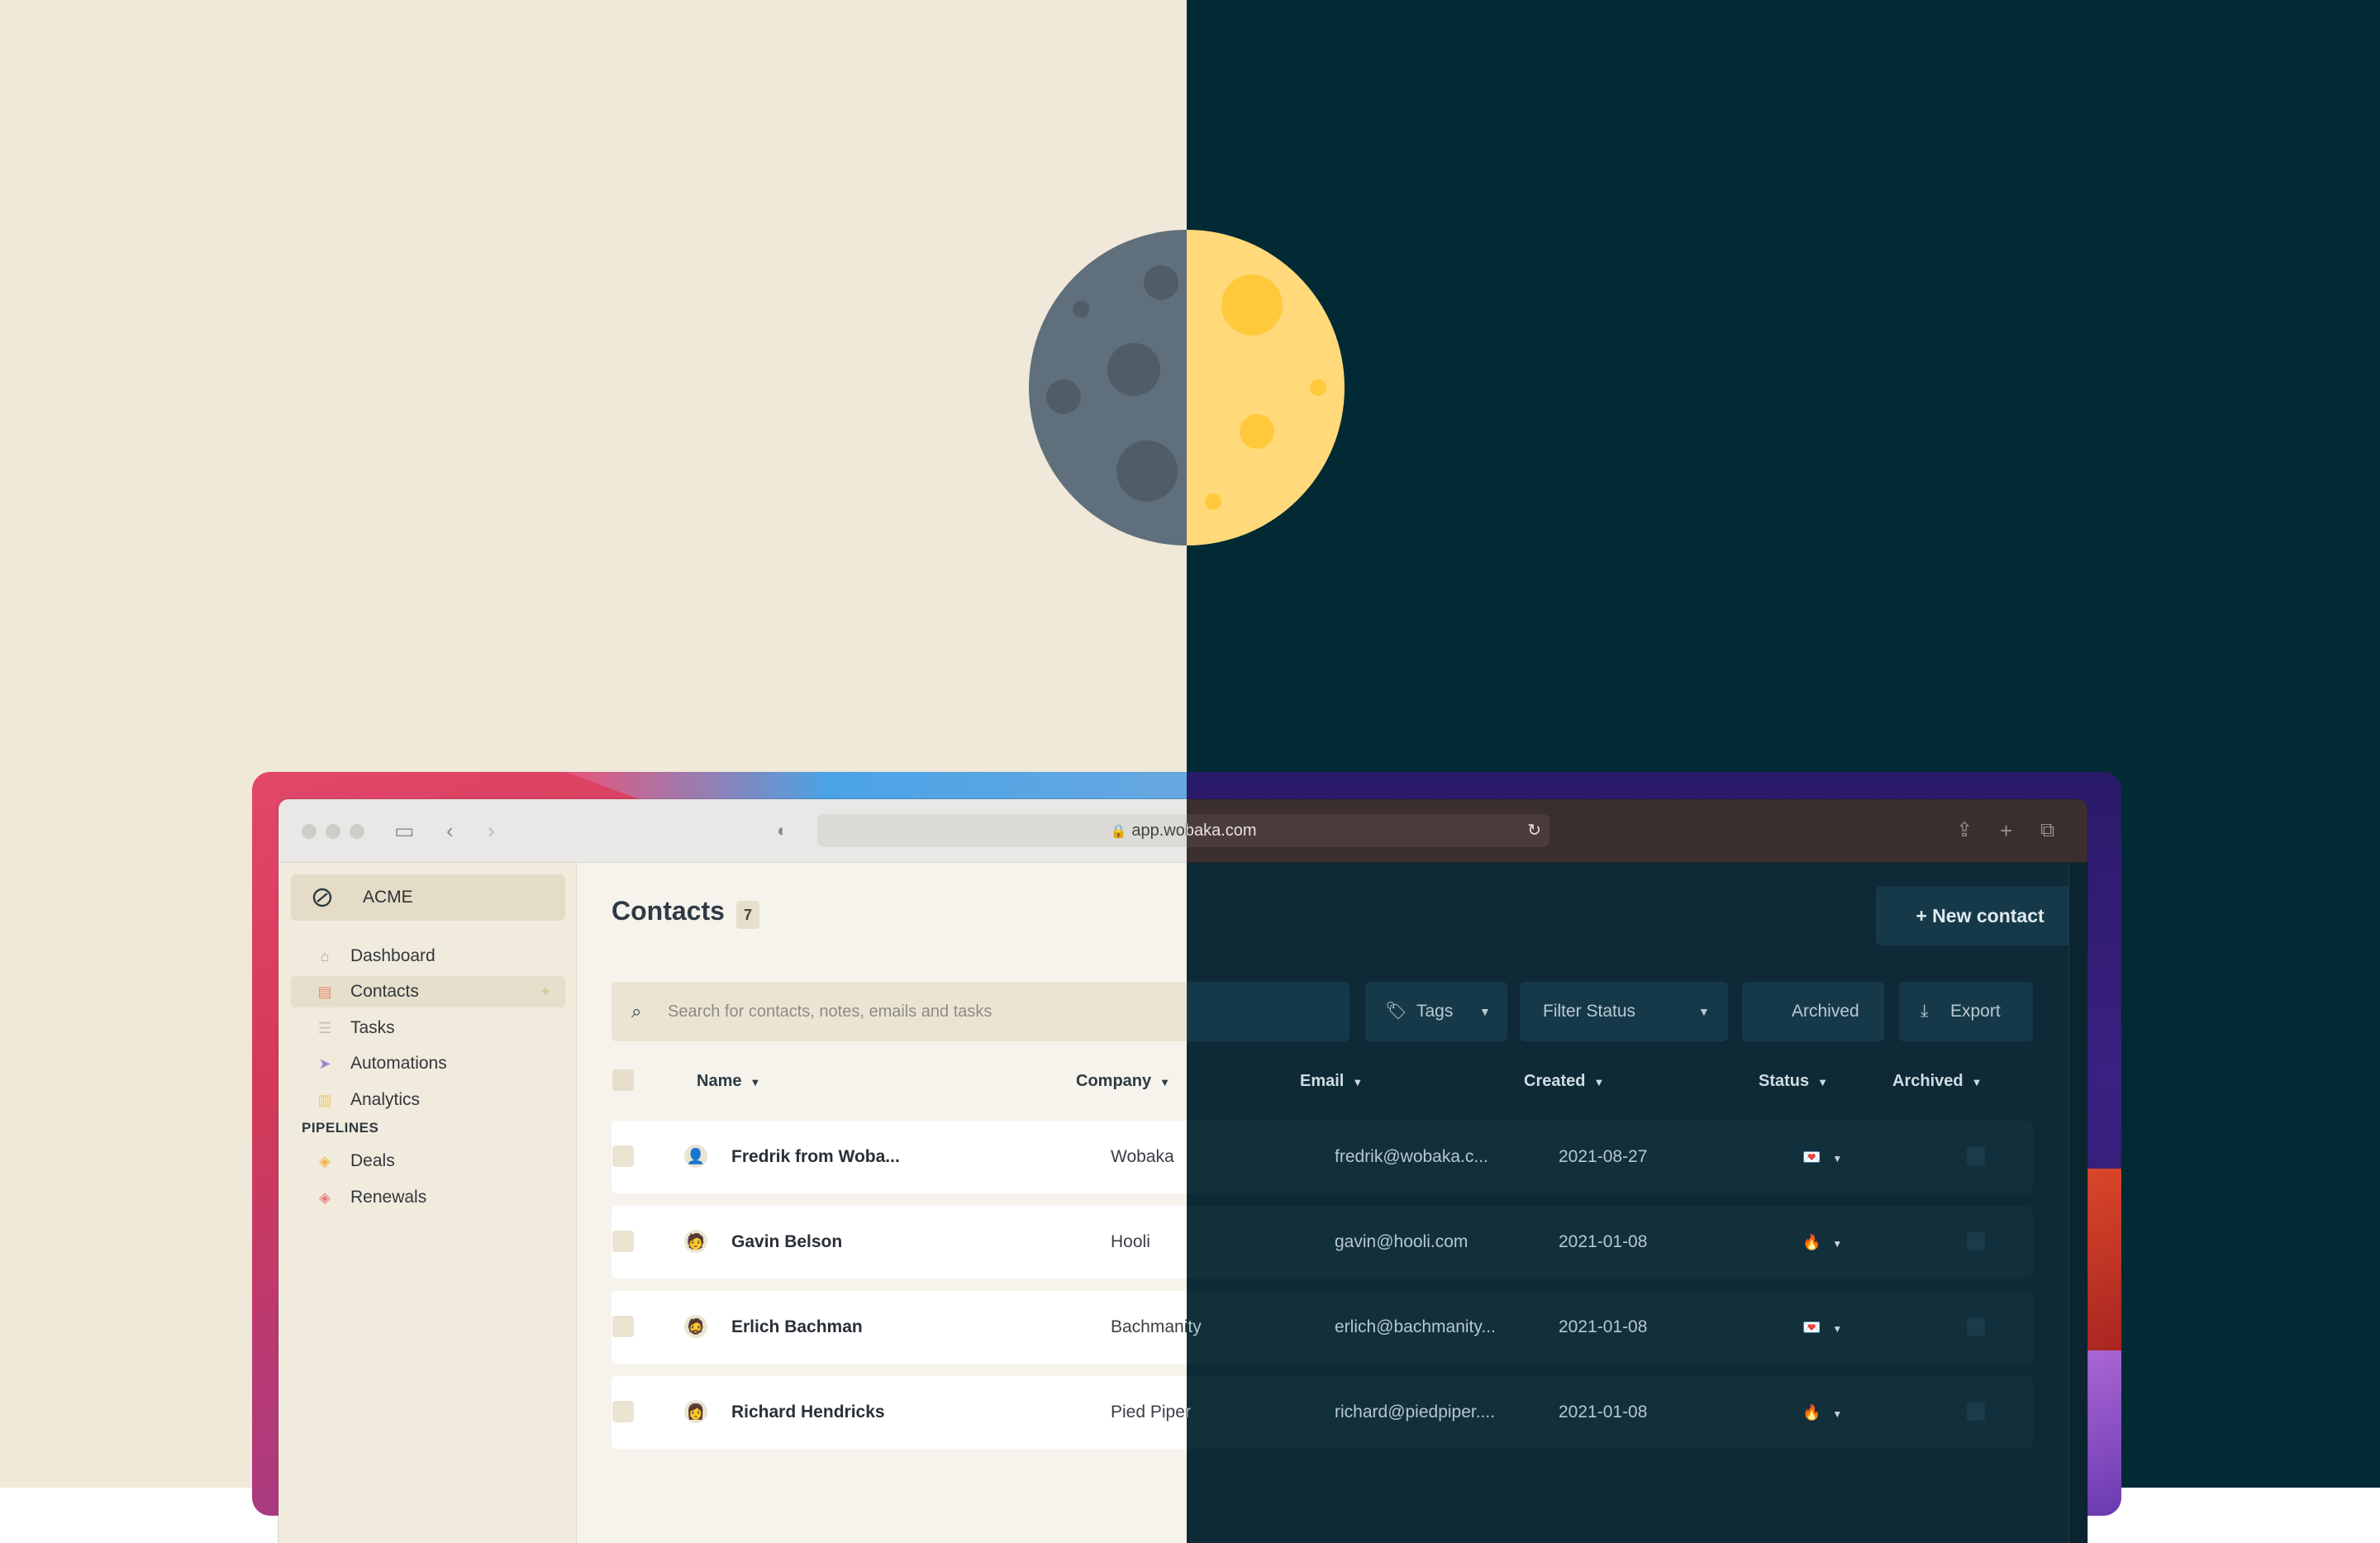 The image size is (2380, 1543). Describe the element at coordinates (428, 898) in the screenshot. I see `org-switcher: ACME` at that location.